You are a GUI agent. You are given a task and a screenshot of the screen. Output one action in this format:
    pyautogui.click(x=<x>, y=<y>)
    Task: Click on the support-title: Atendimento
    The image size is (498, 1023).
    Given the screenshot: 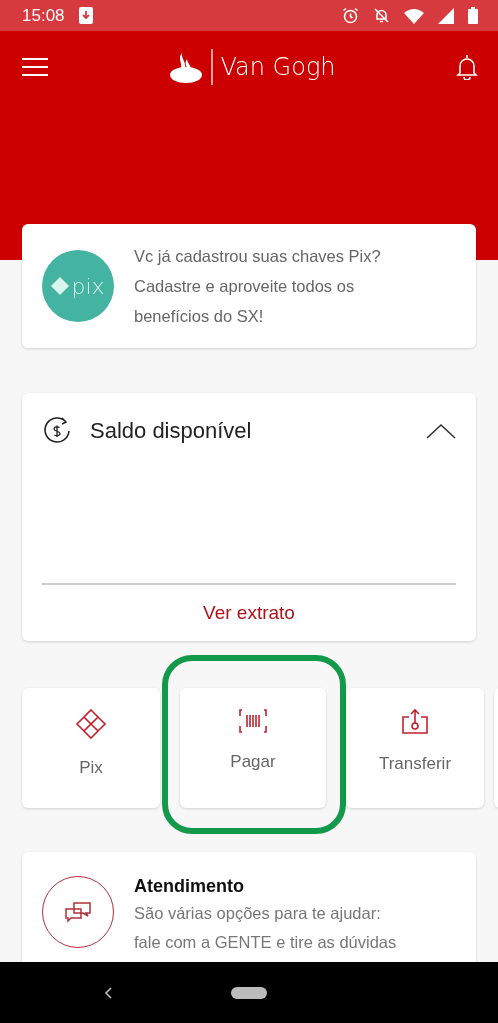 What is the action you would take?
    pyautogui.click(x=189, y=886)
    